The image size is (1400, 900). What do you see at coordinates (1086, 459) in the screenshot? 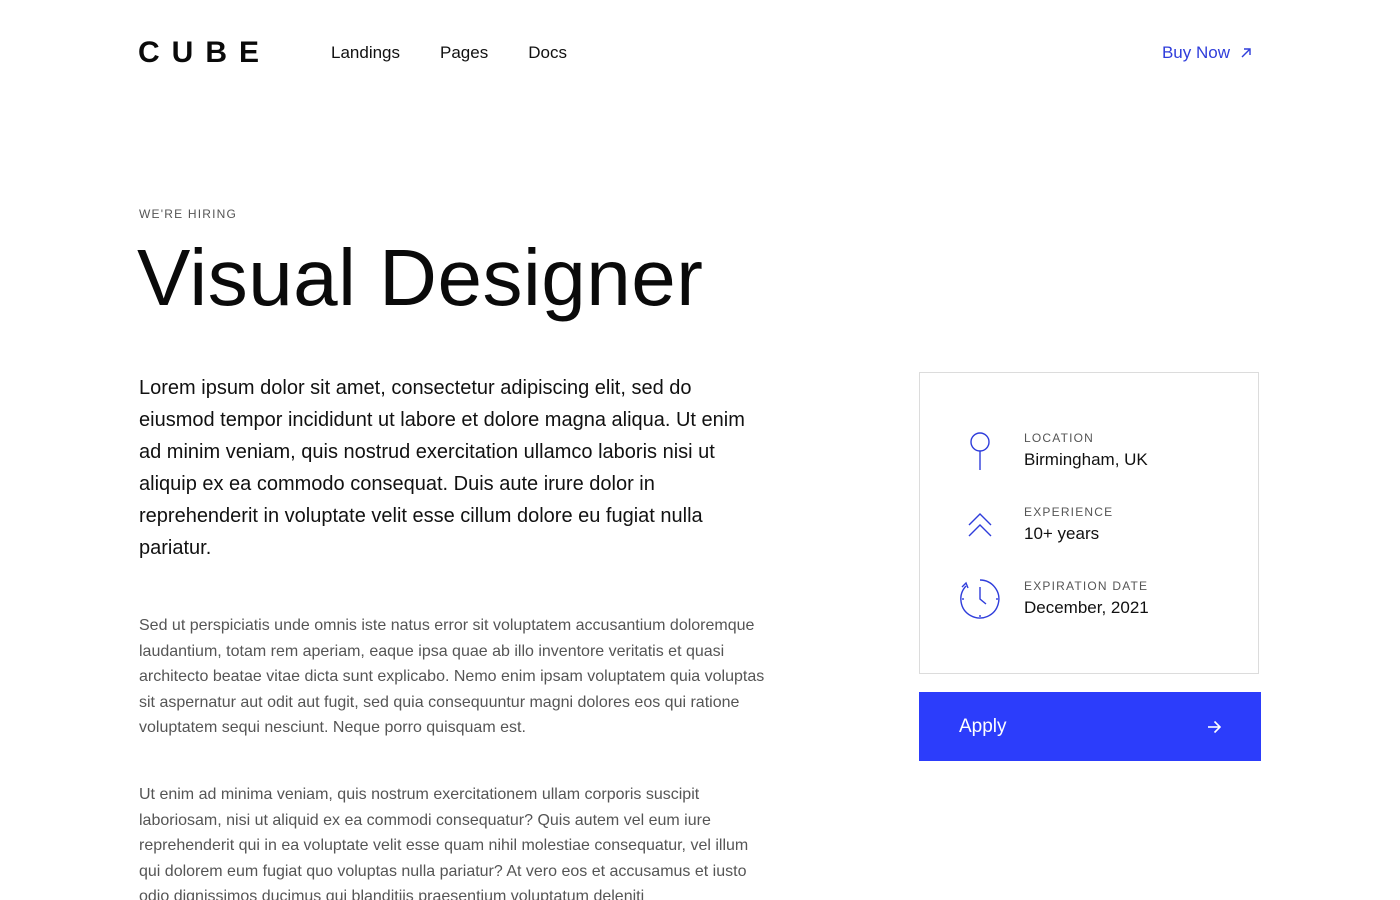
I see `detail-value: Birmingham, UK` at bounding box center [1086, 459].